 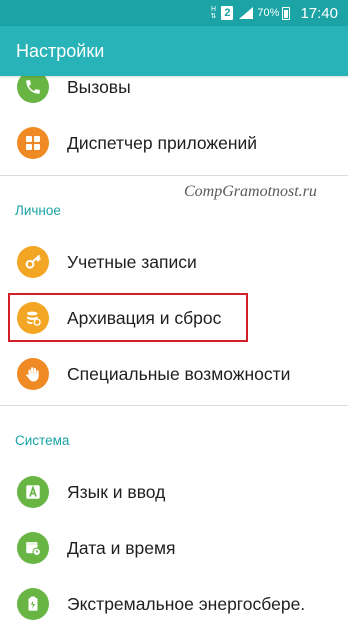 I want to click on settings-item-label: Учетные записи, so click(x=132, y=261).